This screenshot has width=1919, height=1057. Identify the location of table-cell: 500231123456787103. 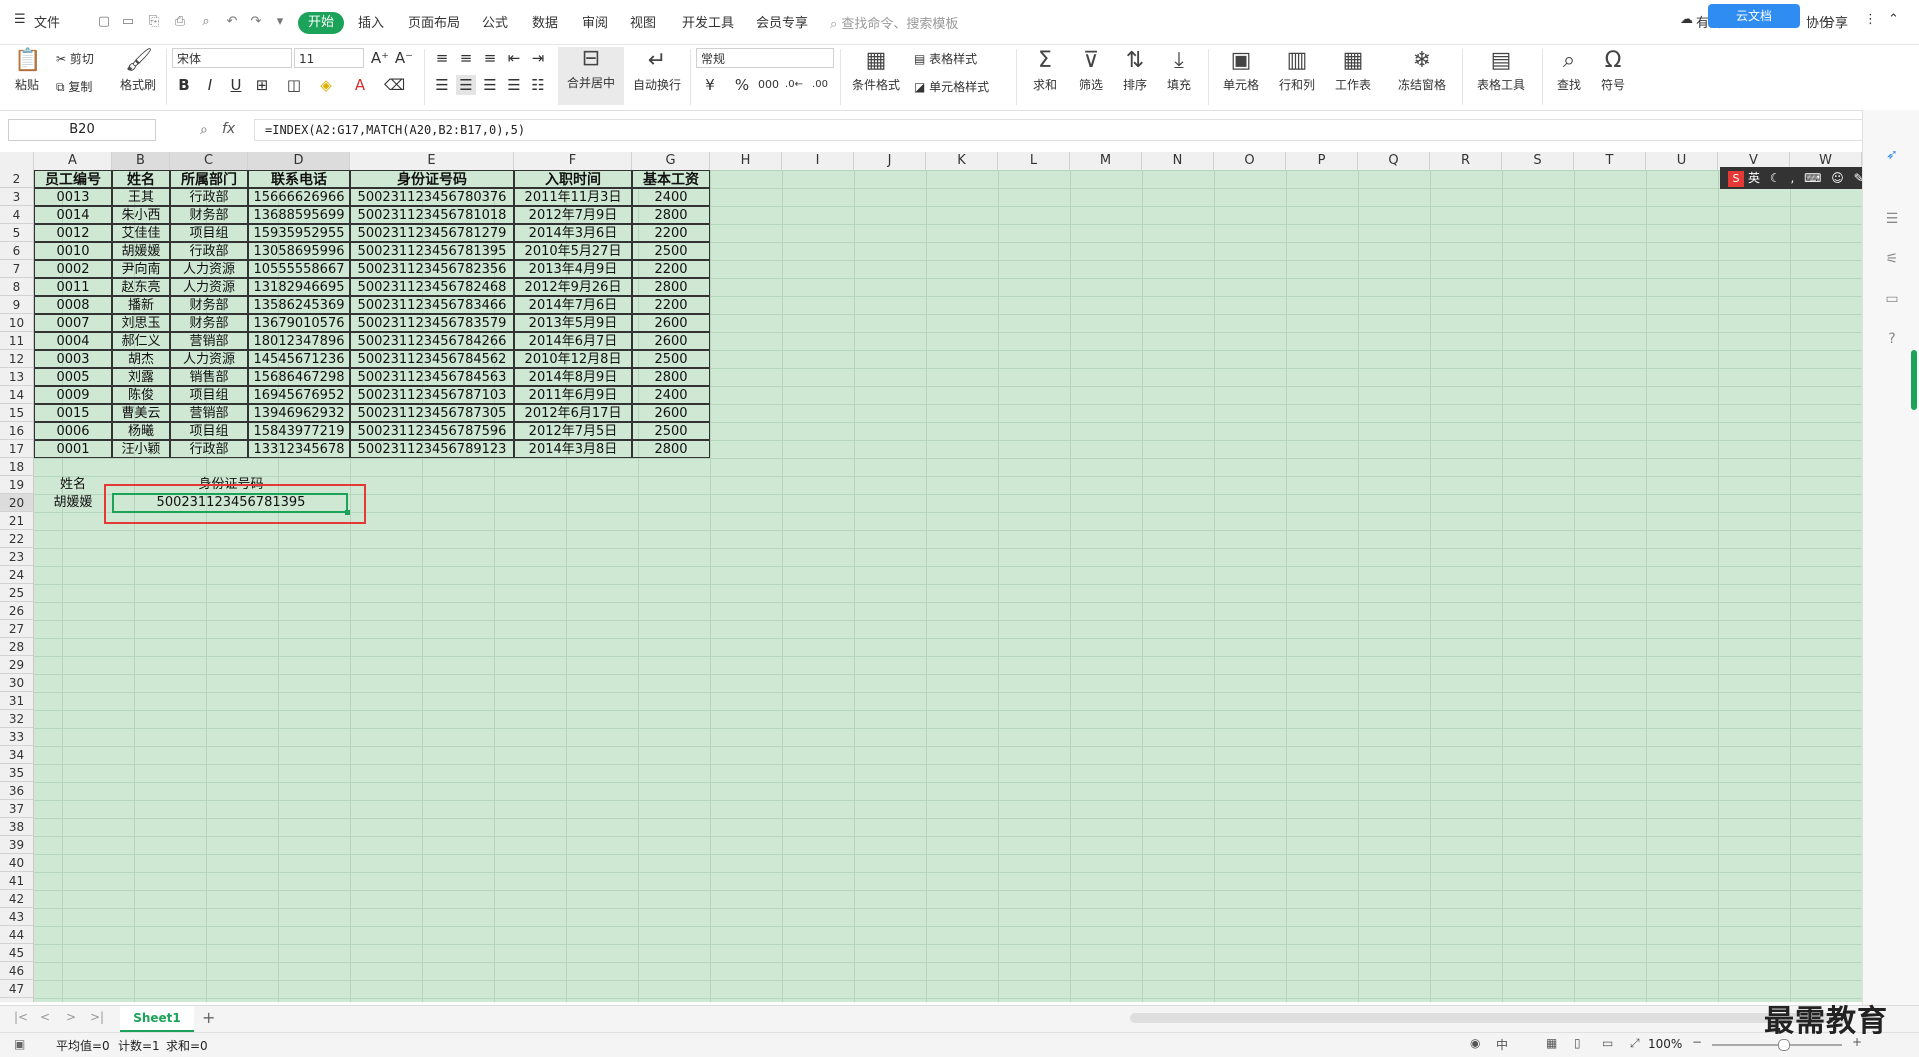
(432, 395).